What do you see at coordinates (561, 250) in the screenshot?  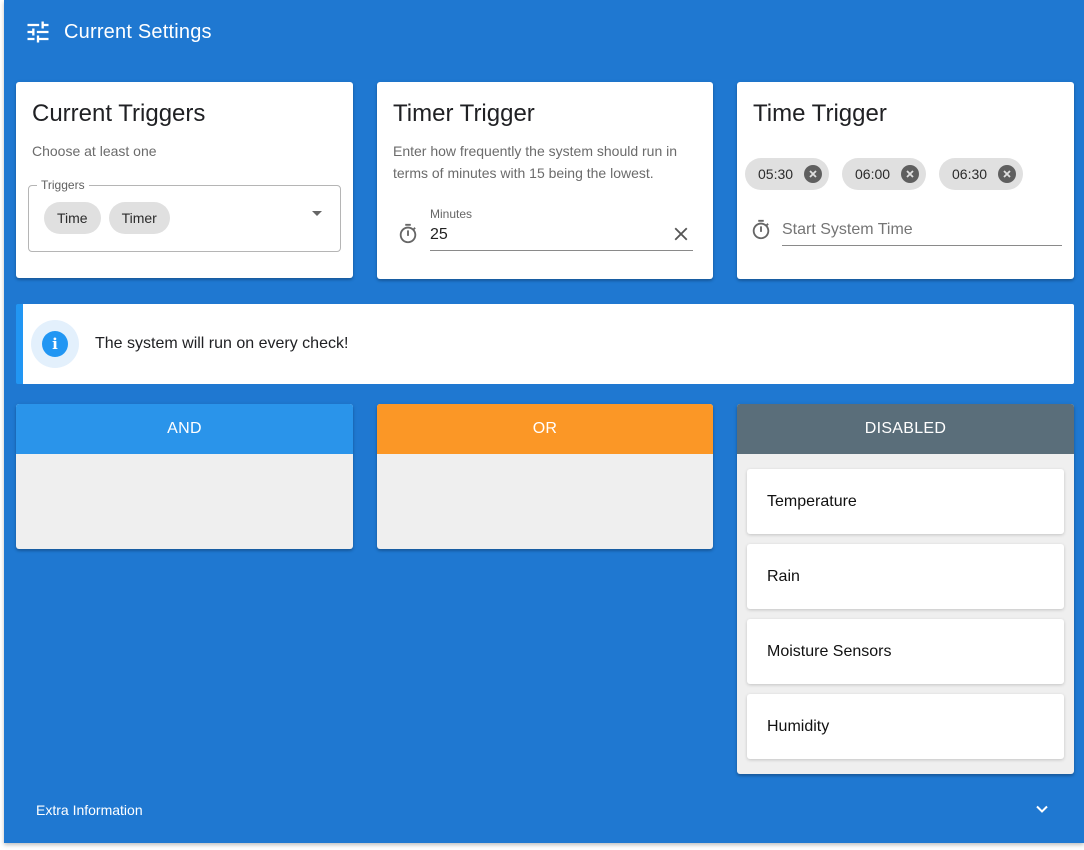 I see `minutes-underline` at bounding box center [561, 250].